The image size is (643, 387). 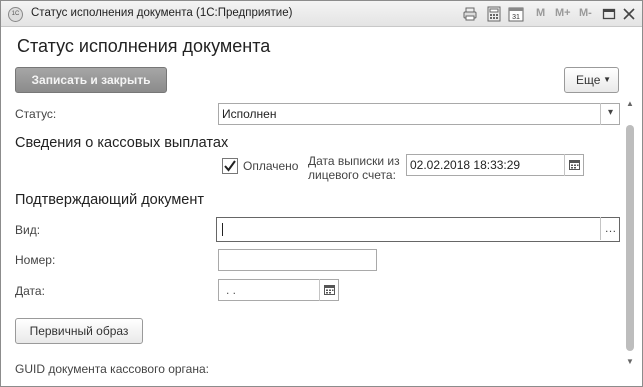 What do you see at coordinates (79, 331) in the screenshot?
I see `primary-image-button: Первичный образ` at bounding box center [79, 331].